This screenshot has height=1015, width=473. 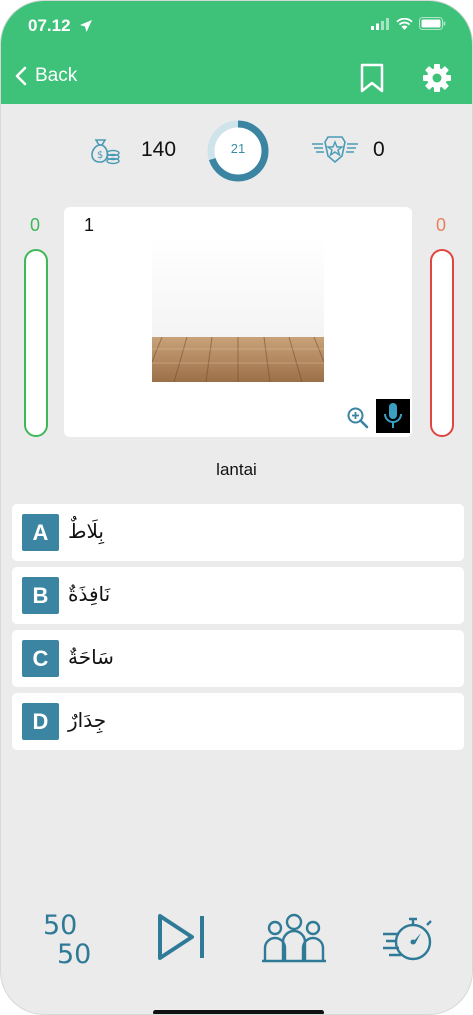 What do you see at coordinates (238, 309) in the screenshot?
I see `floor-image` at bounding box center [238, 309].